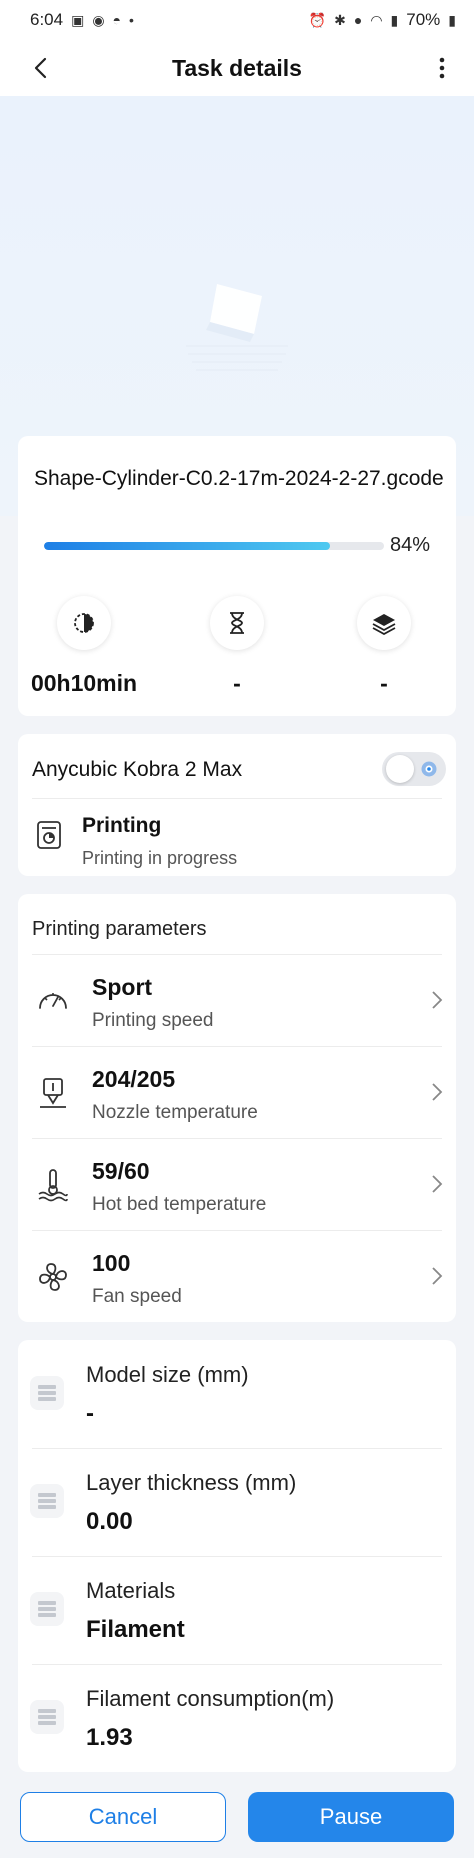 The width and height of the screenshot is (474, 1858). What do you see at coordinates (109, 1737) in the screenshot?
I see `filament-consumption-value: 1.93` at bounding box center [109, 1737].